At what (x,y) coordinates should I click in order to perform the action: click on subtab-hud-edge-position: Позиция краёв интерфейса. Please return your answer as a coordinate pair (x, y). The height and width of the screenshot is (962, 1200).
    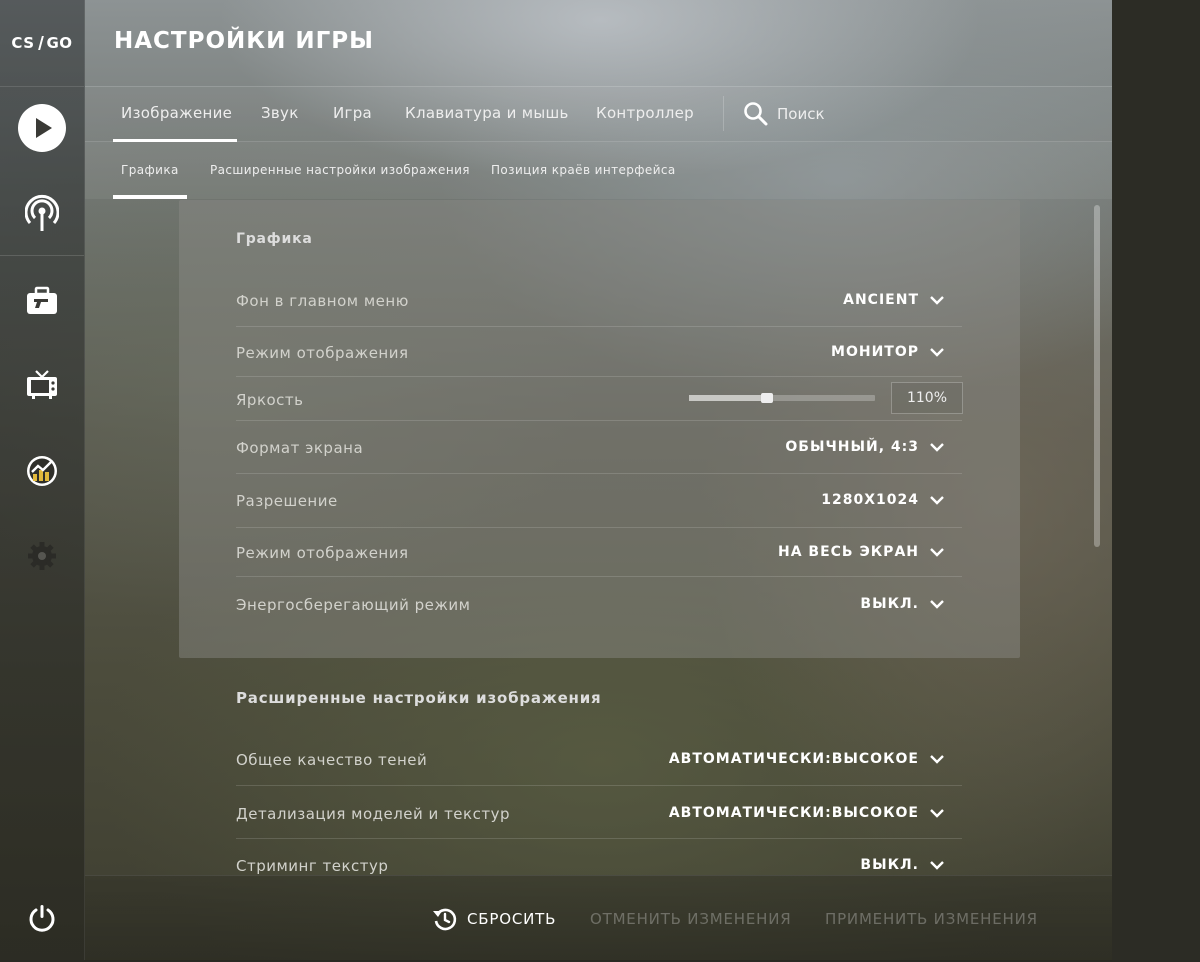
    Looking at the image, I should click on (583, 170).